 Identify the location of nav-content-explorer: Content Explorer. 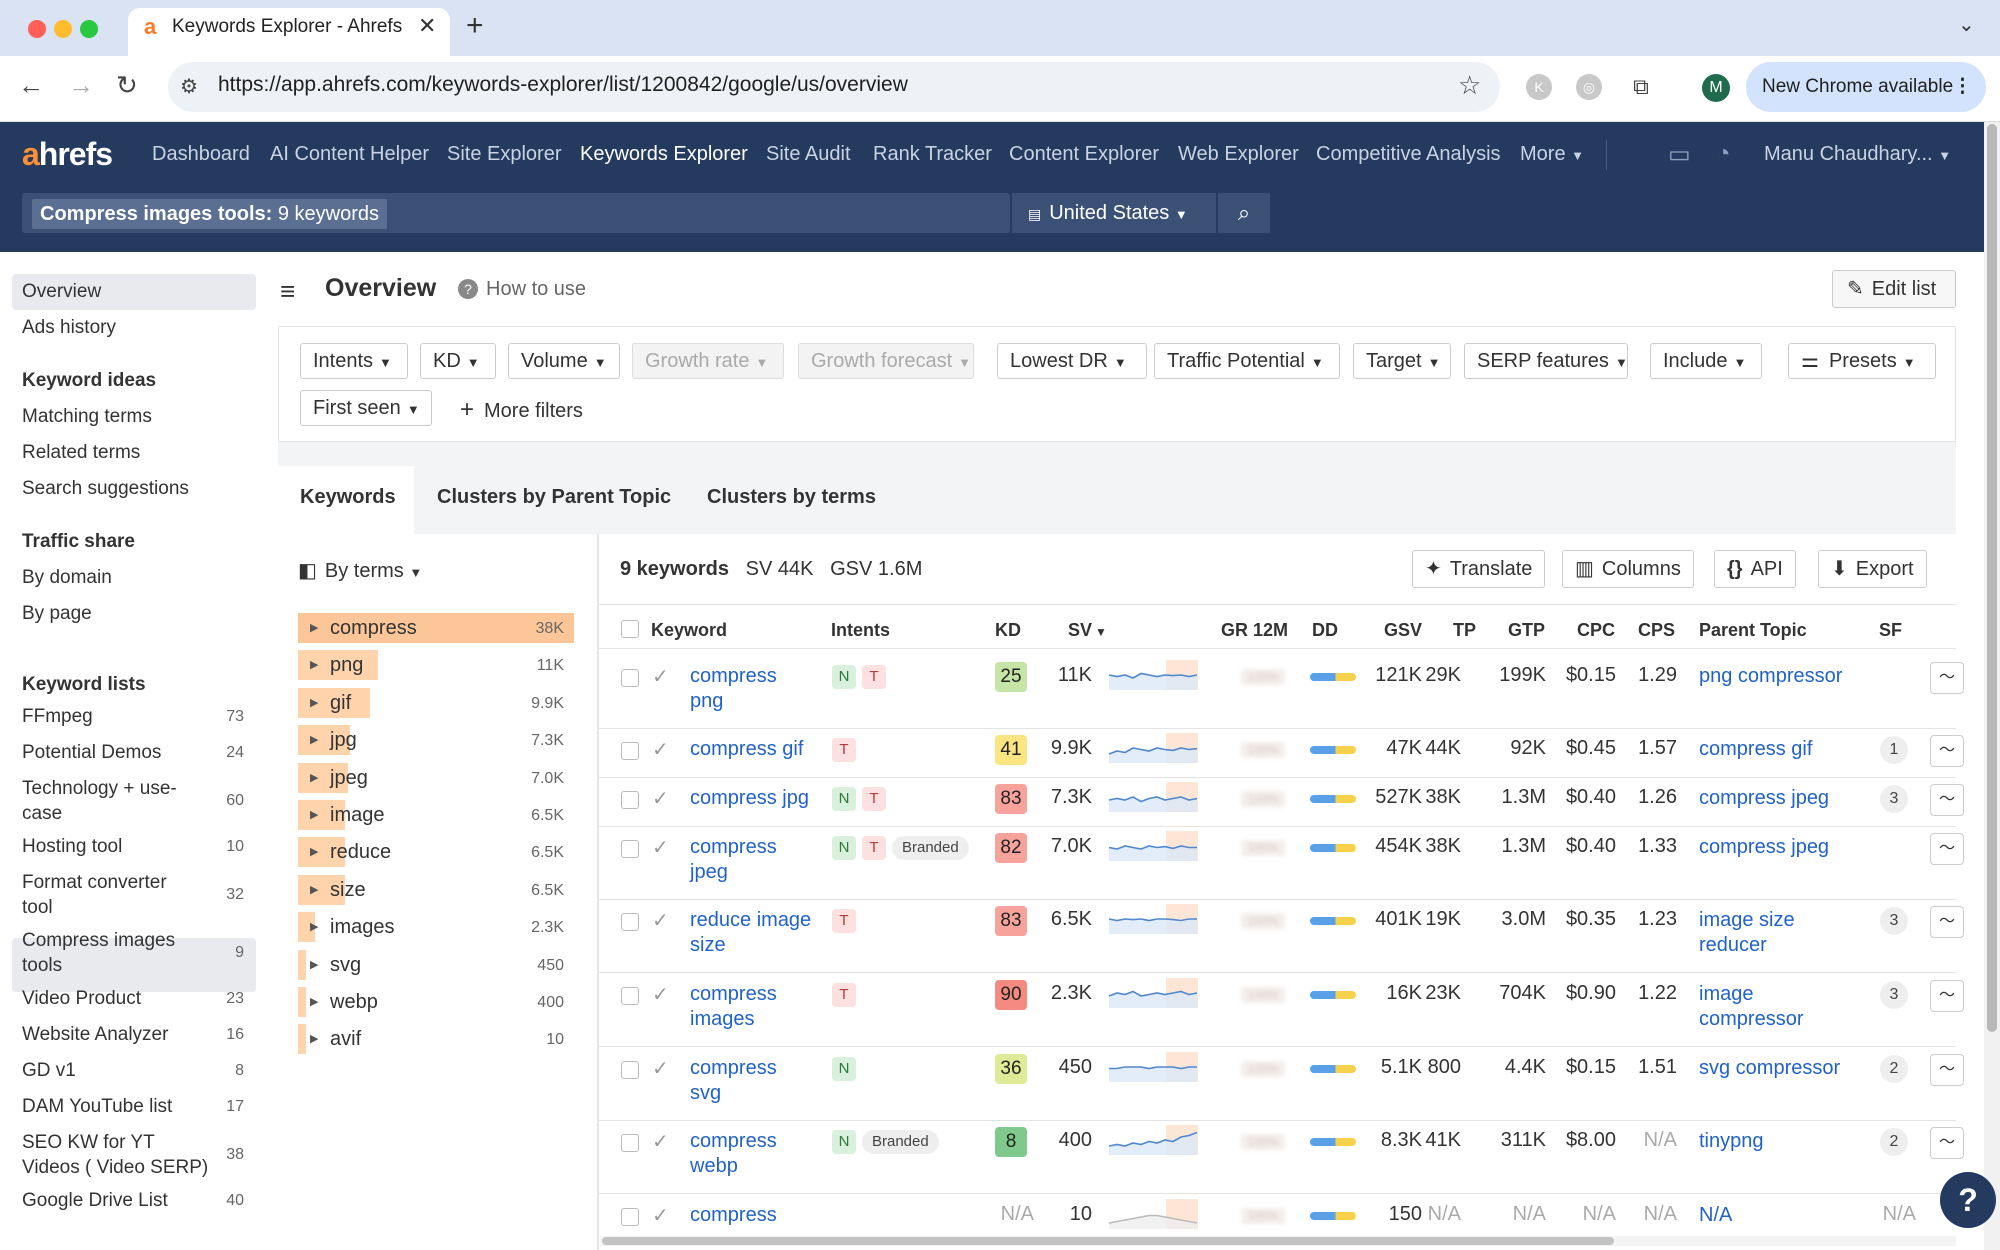
(1084, 154).